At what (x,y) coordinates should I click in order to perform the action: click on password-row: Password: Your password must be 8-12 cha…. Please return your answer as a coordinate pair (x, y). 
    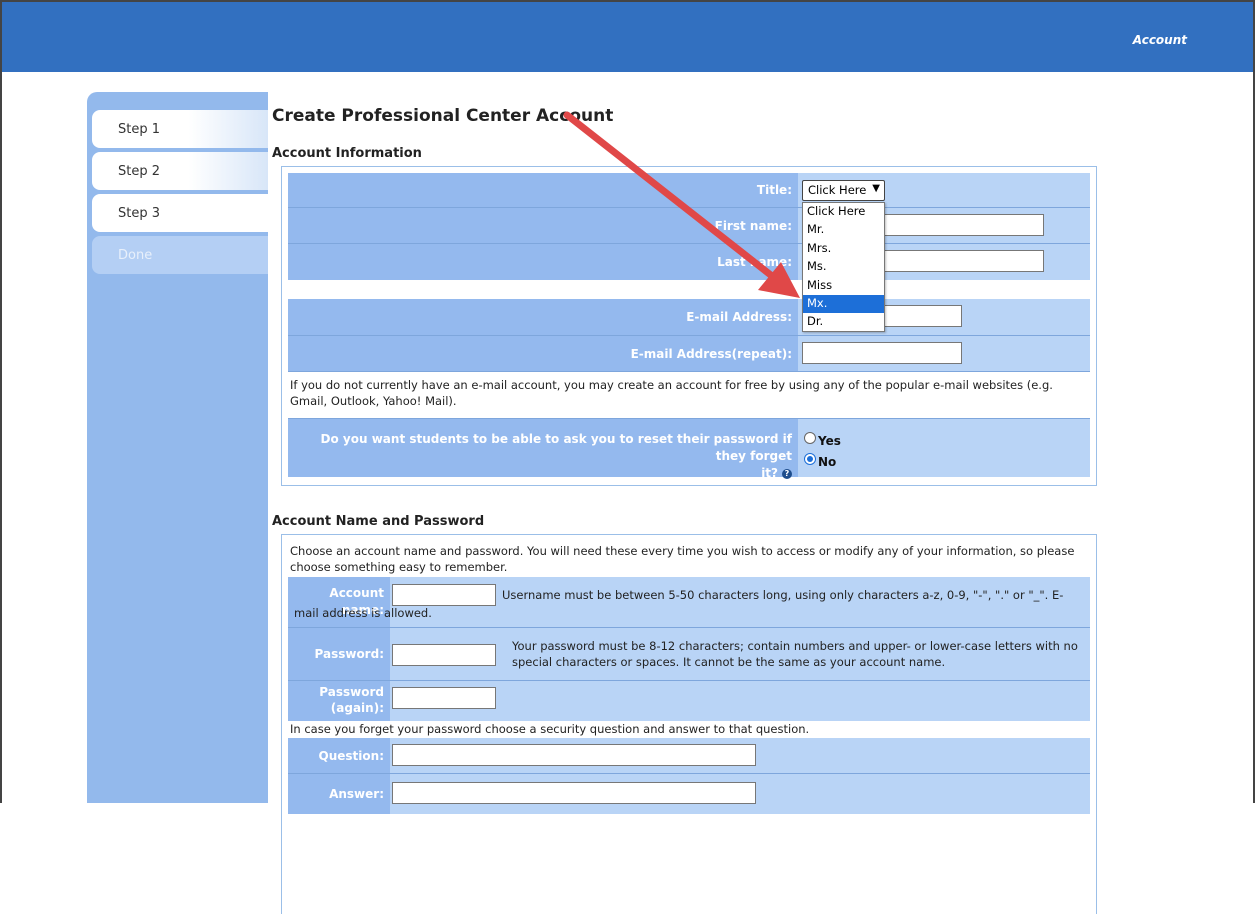
    Looking at the image, I should click on (689, 654).